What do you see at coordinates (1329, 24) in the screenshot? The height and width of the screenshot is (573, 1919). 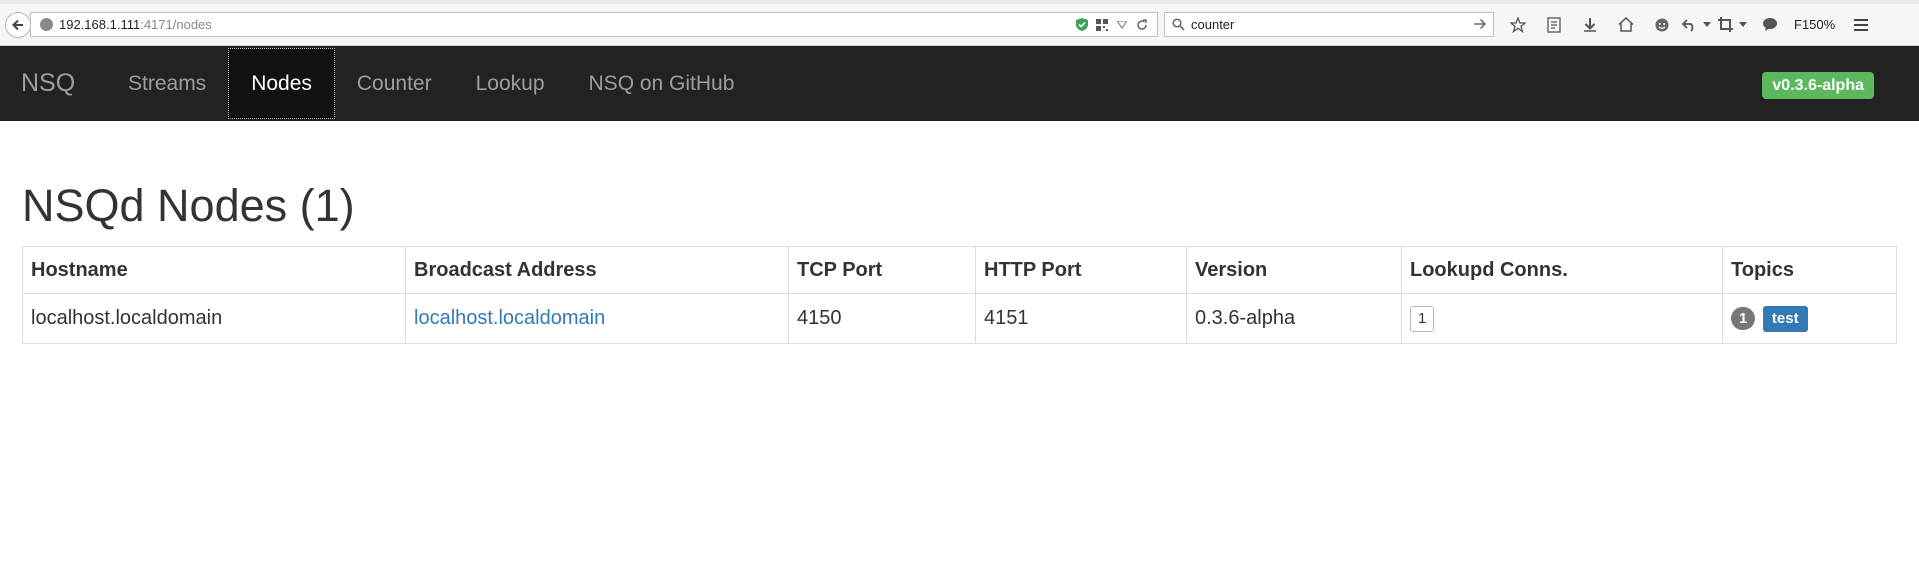 I see `search-bar: counter` at bounding box center [1329, 24].